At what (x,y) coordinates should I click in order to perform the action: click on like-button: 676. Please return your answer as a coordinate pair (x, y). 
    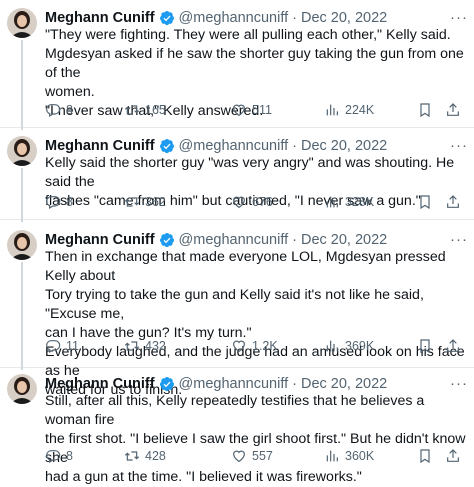
    Looking at the image, I should click on (252, 202).